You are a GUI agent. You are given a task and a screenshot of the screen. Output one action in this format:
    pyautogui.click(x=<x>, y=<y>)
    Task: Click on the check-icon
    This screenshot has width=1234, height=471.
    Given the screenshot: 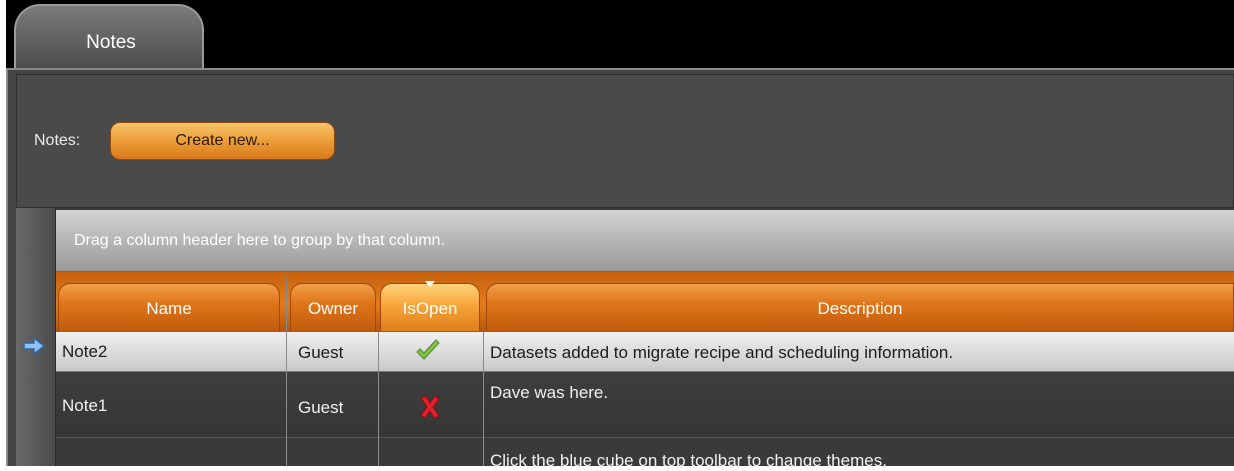 What is the action you would take?
    pyautogui.click(x=428, y=349)
    